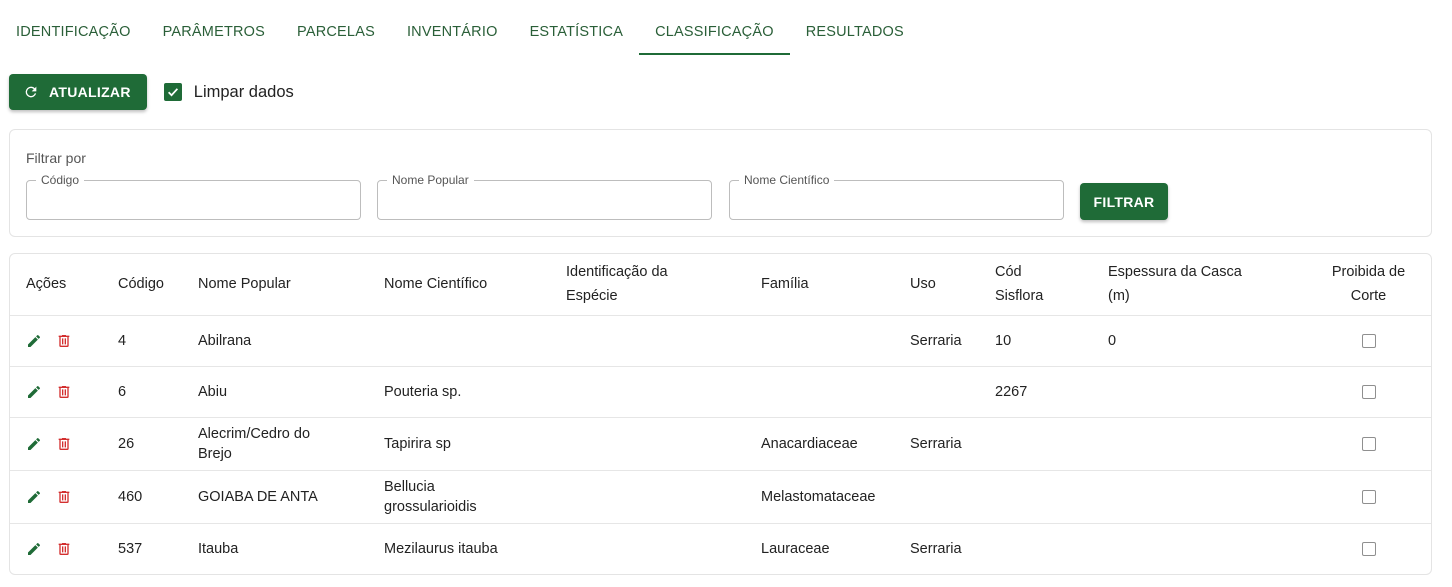  I want to click on tab-parametros: PARÂMETROS, so click(214, 31).